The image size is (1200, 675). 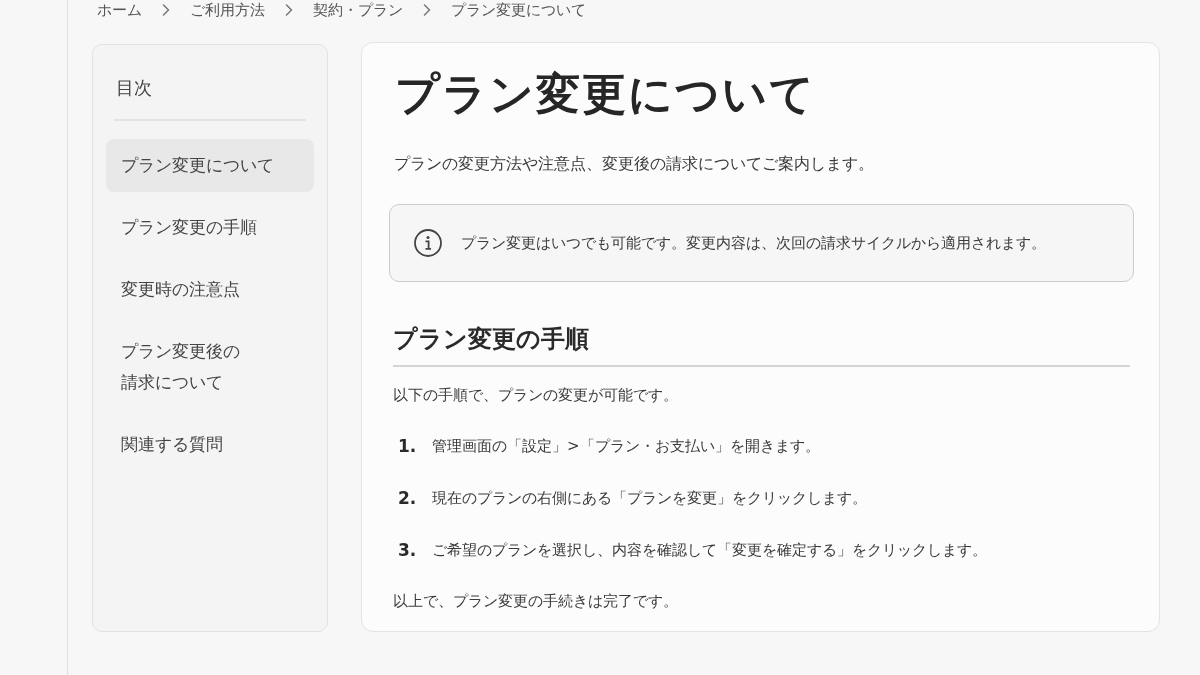 I want to click on info-icon, so click(x=428, y=243).